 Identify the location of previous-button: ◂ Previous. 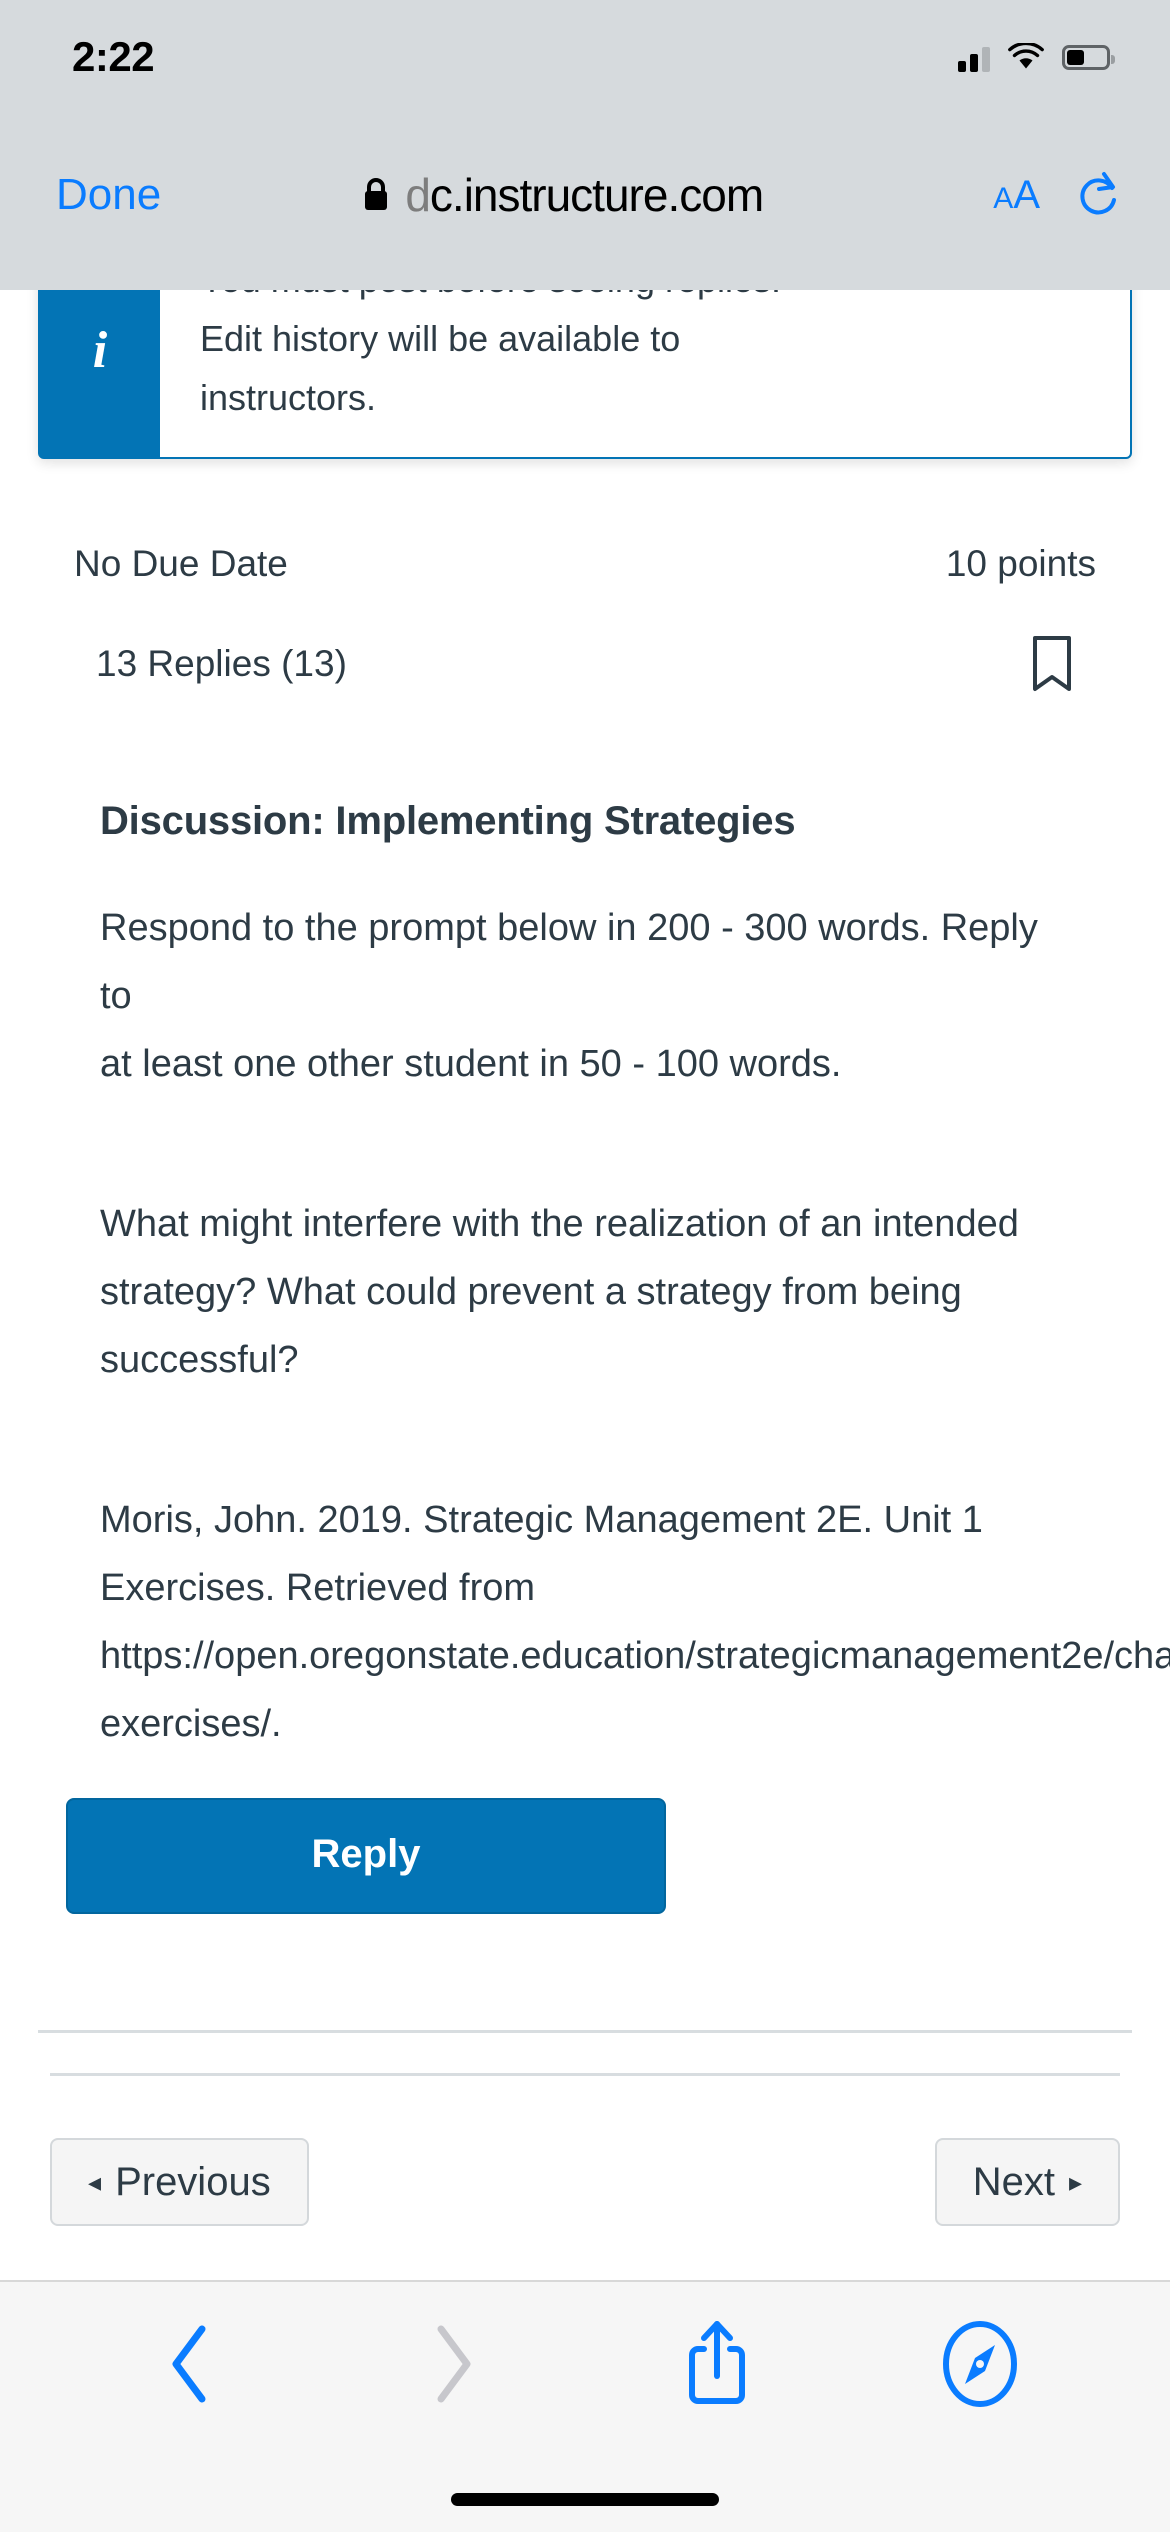
(179, 2182).